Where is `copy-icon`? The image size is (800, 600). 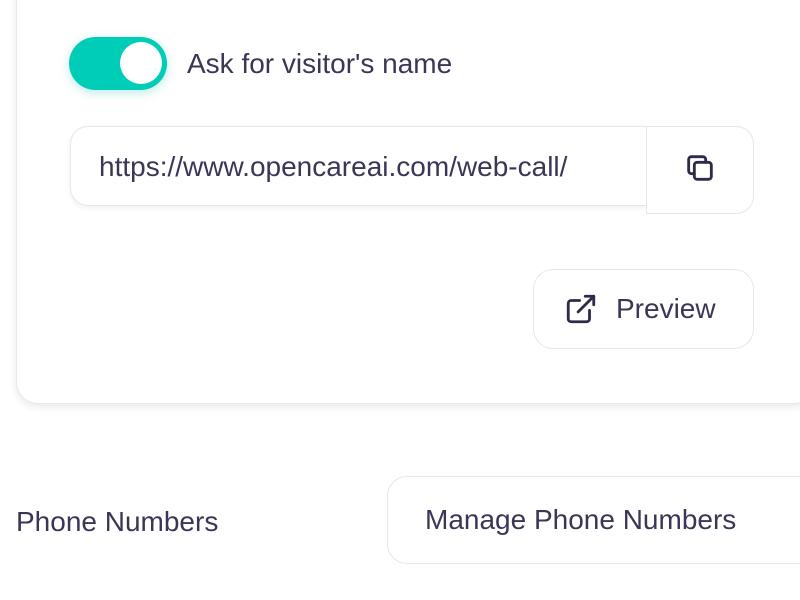
copy-icon is located at coordinates (700, 170).